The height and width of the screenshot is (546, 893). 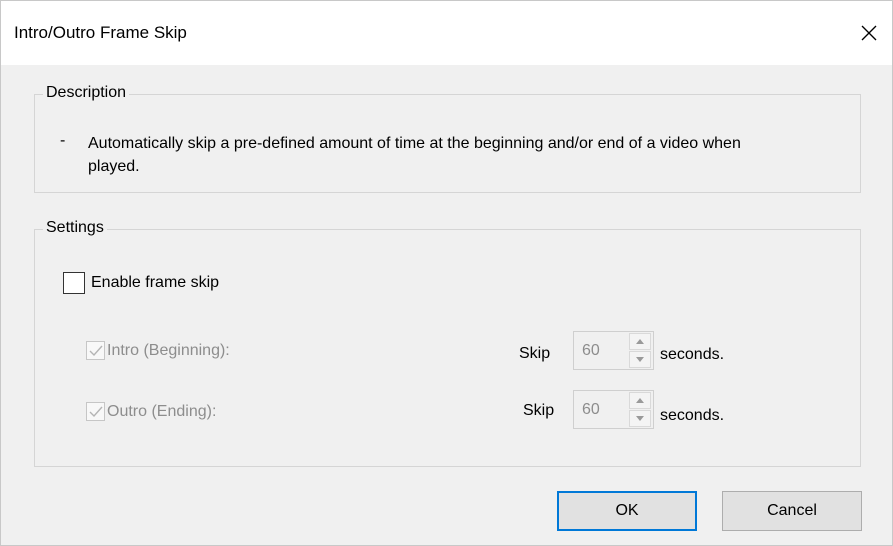 What do you see at coordinates (539, 410) in the screenshot?
I see `outro-skip-label: Skip` at bounding box center [539, 410].